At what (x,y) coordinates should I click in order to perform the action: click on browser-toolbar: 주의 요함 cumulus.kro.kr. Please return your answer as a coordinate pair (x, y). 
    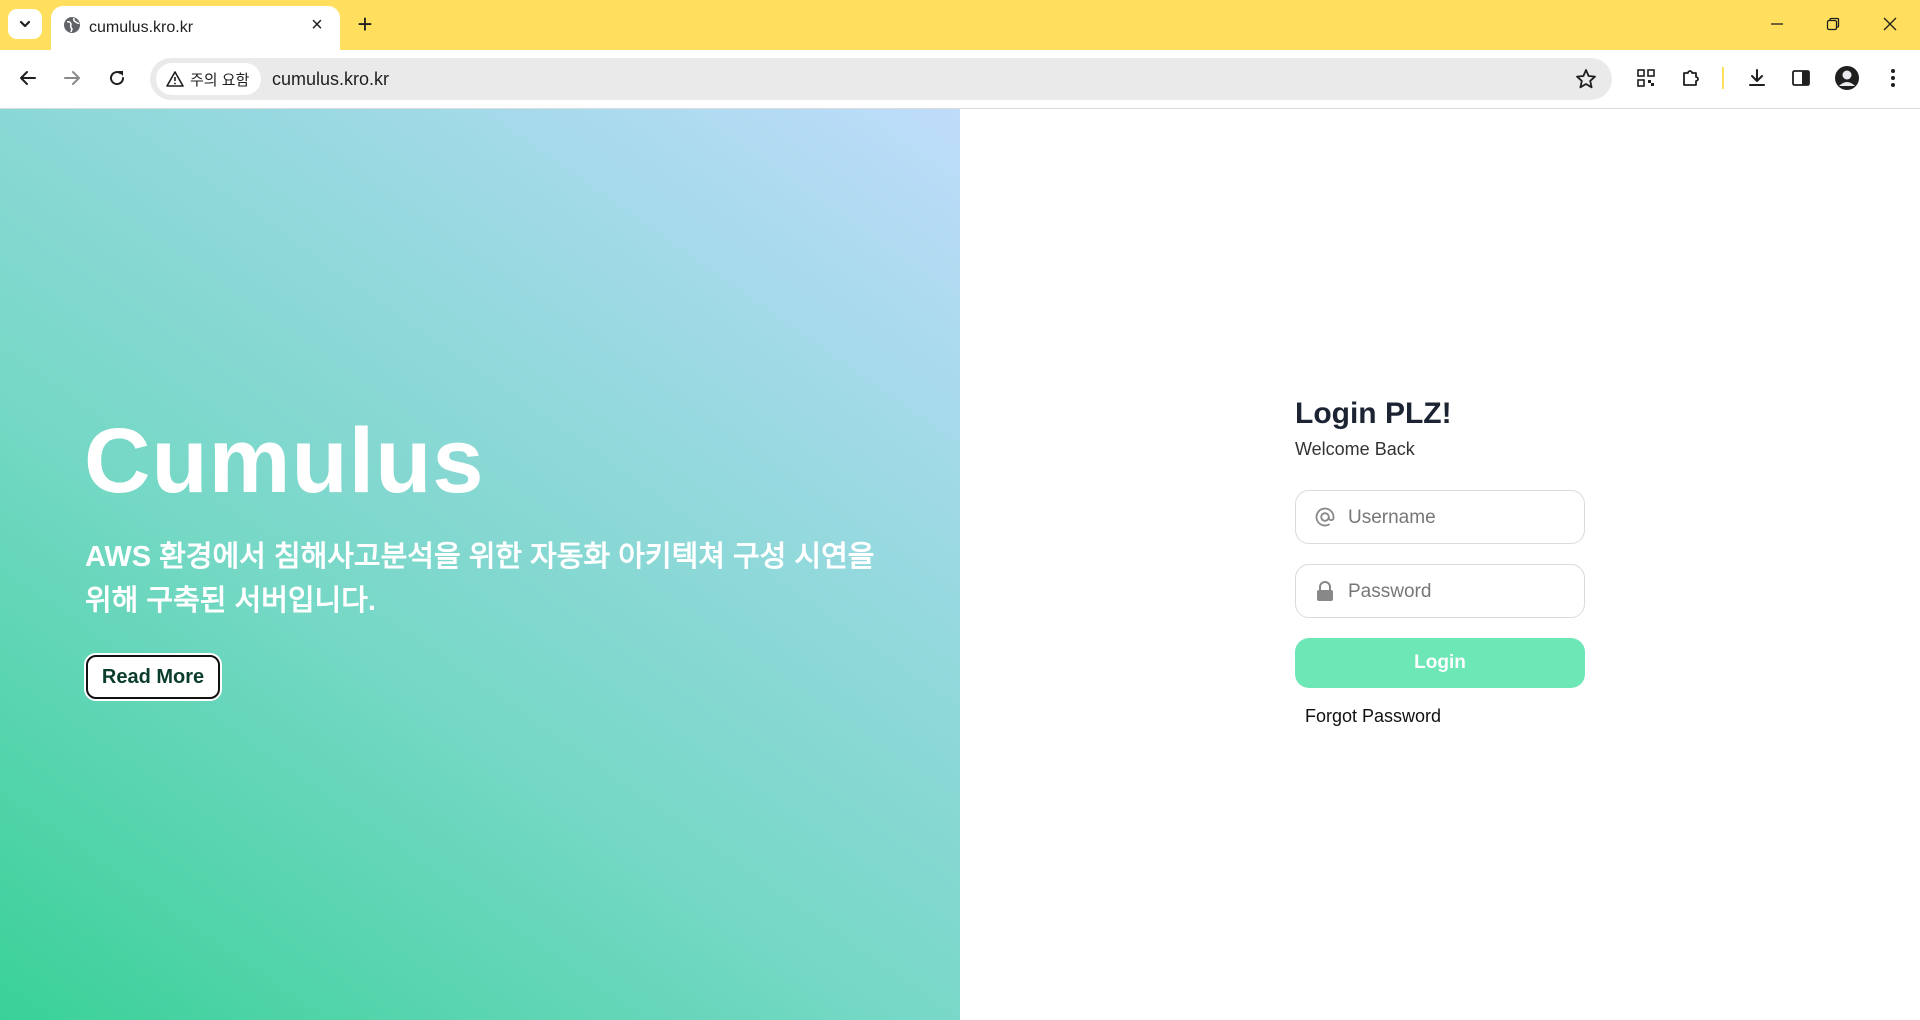
    Looking at the image, I should click on (960, 79).